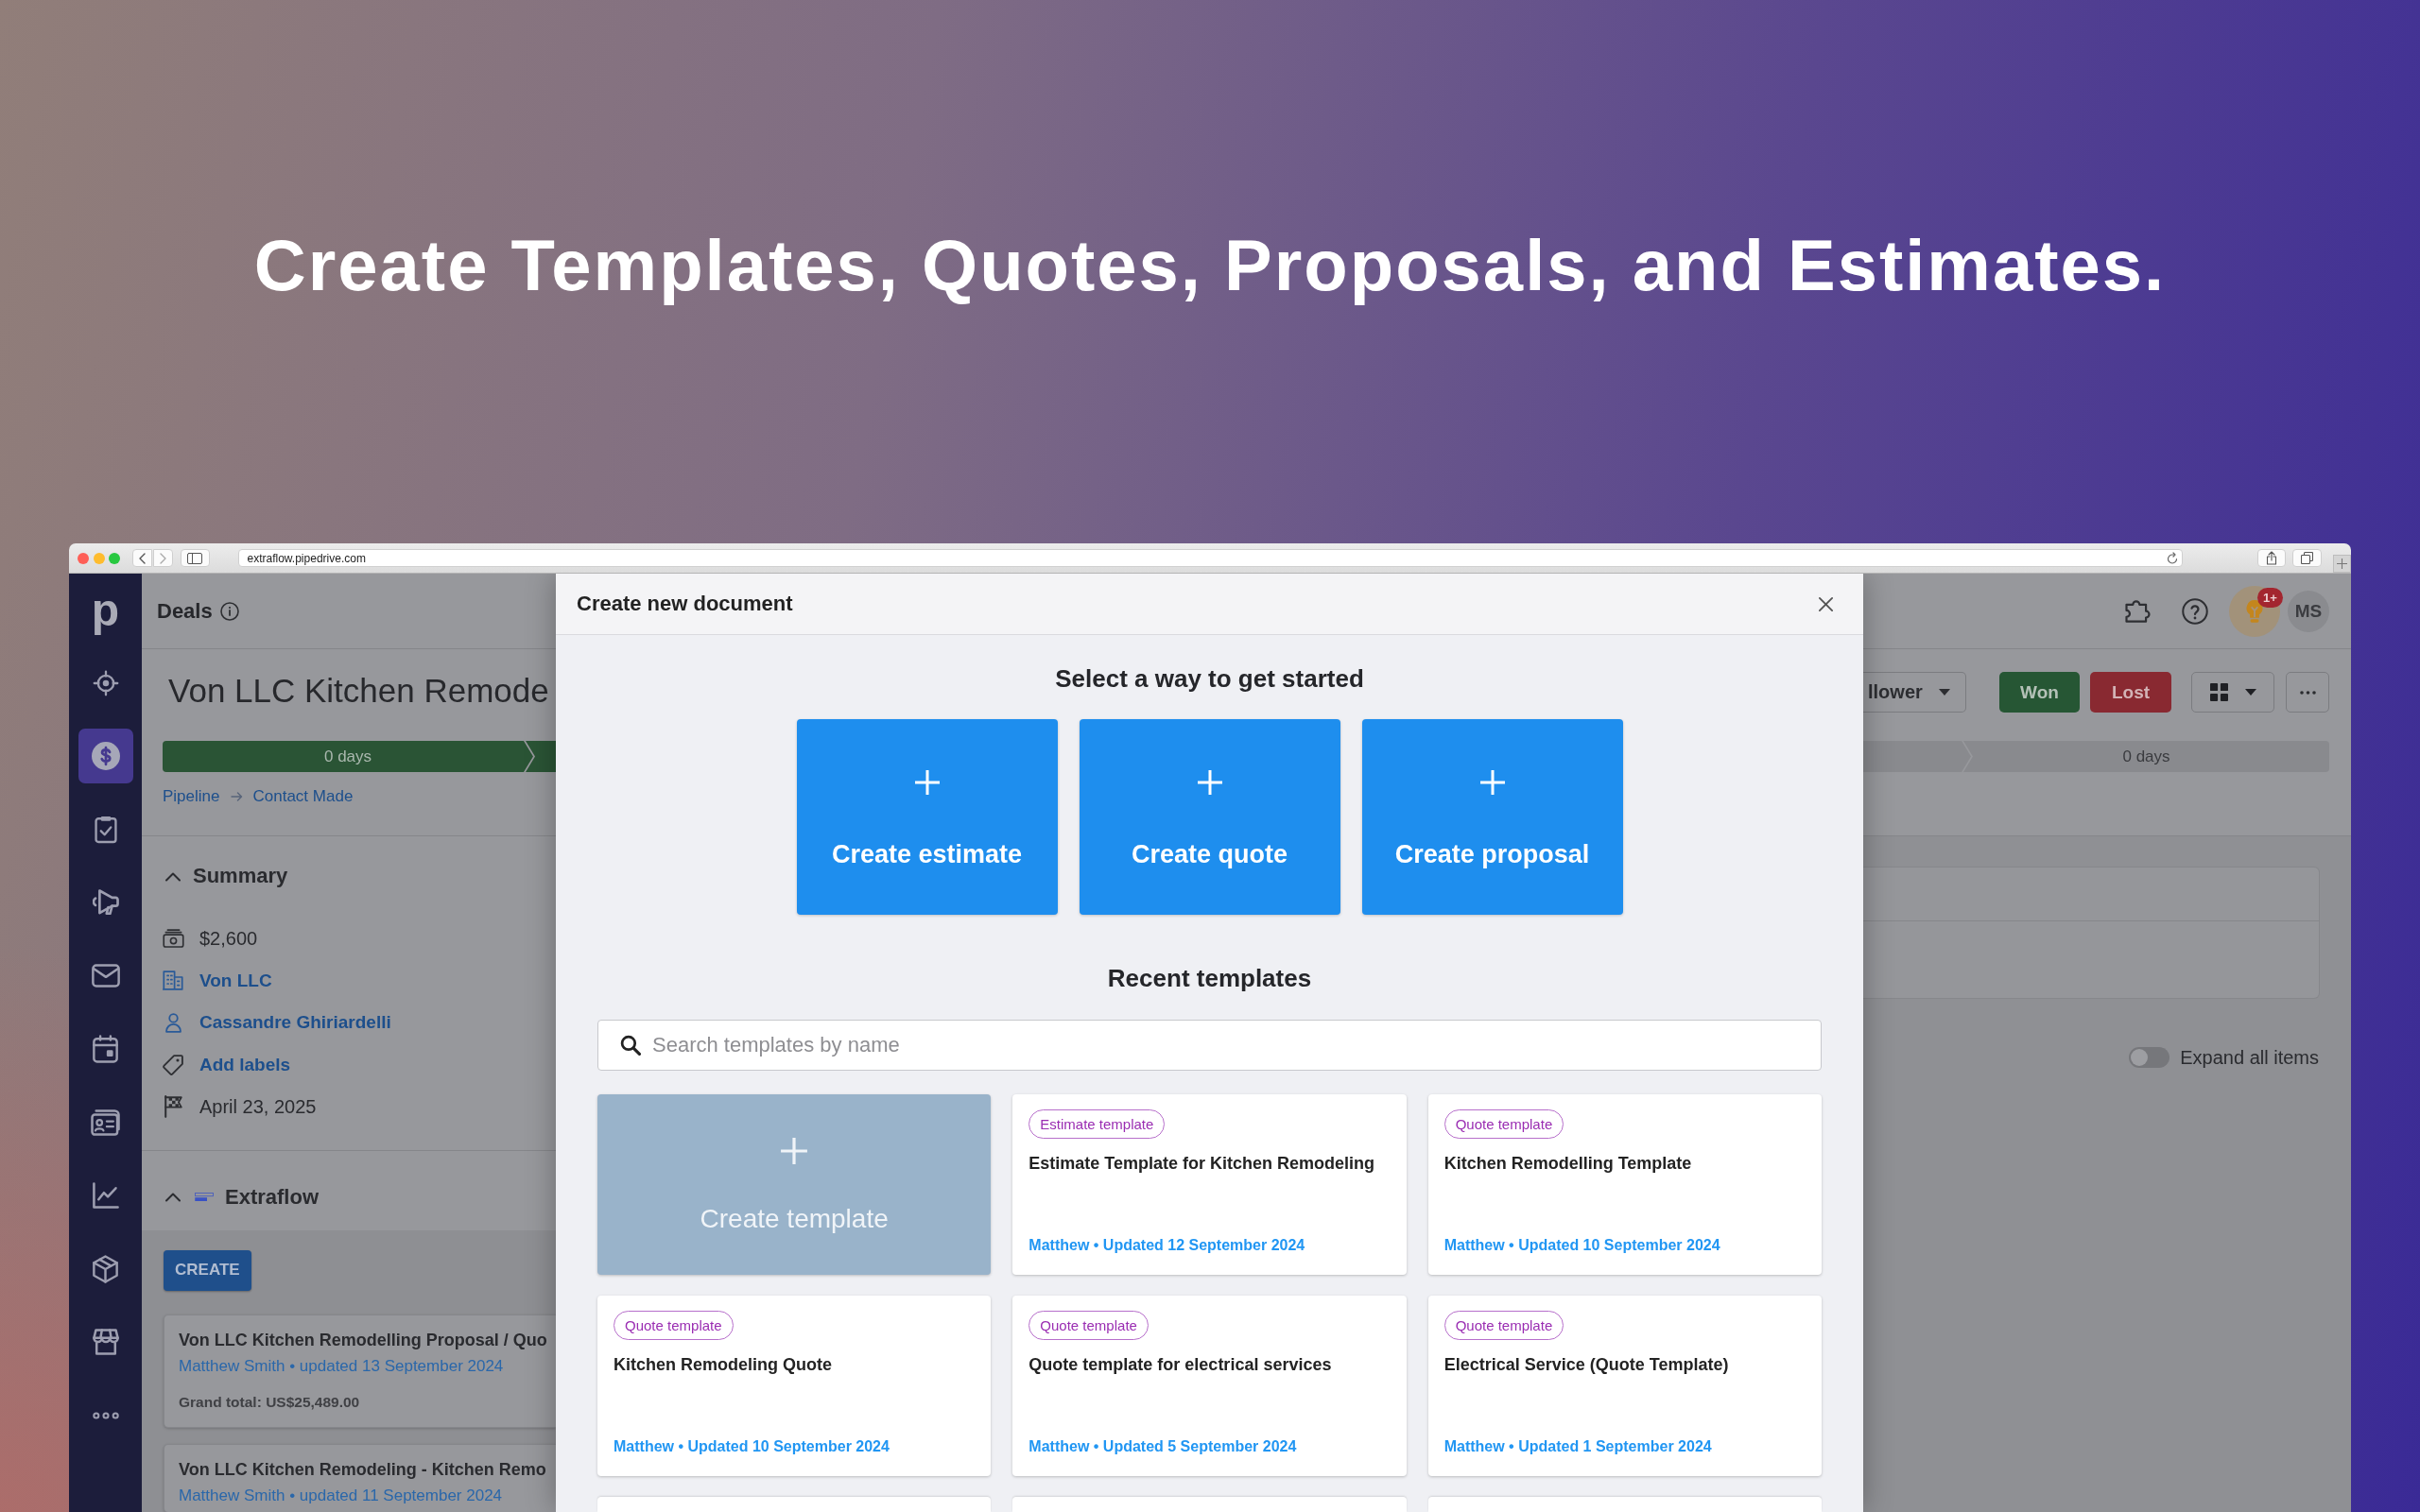  What do you see at coordinates (105, 1122) in the screenshot?
I see `contact-card-icon` at bounding box center [105, 1122].